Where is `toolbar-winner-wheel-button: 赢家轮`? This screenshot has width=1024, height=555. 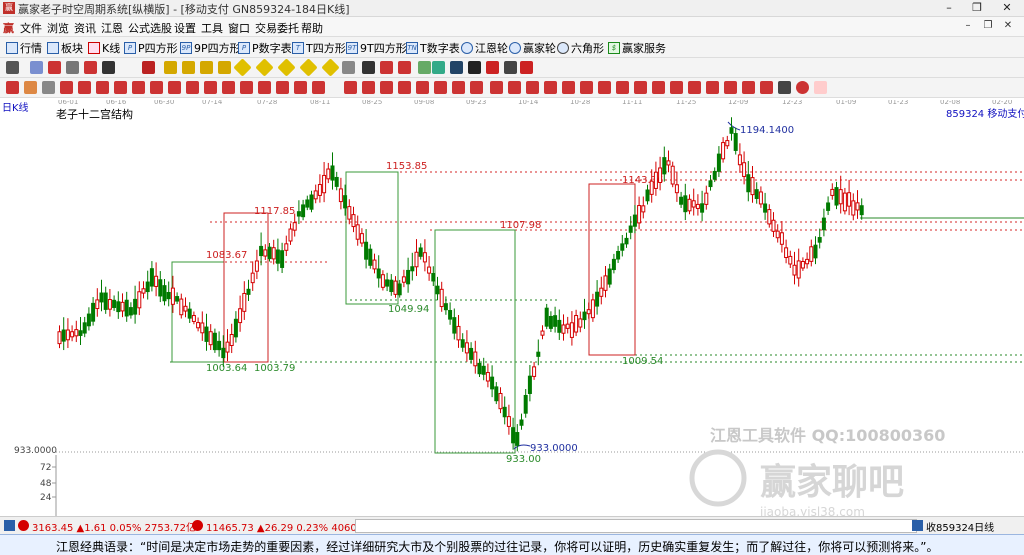
toolbar-winner-wheel-button: 赢家轮 is located at coordinates (532, 48).